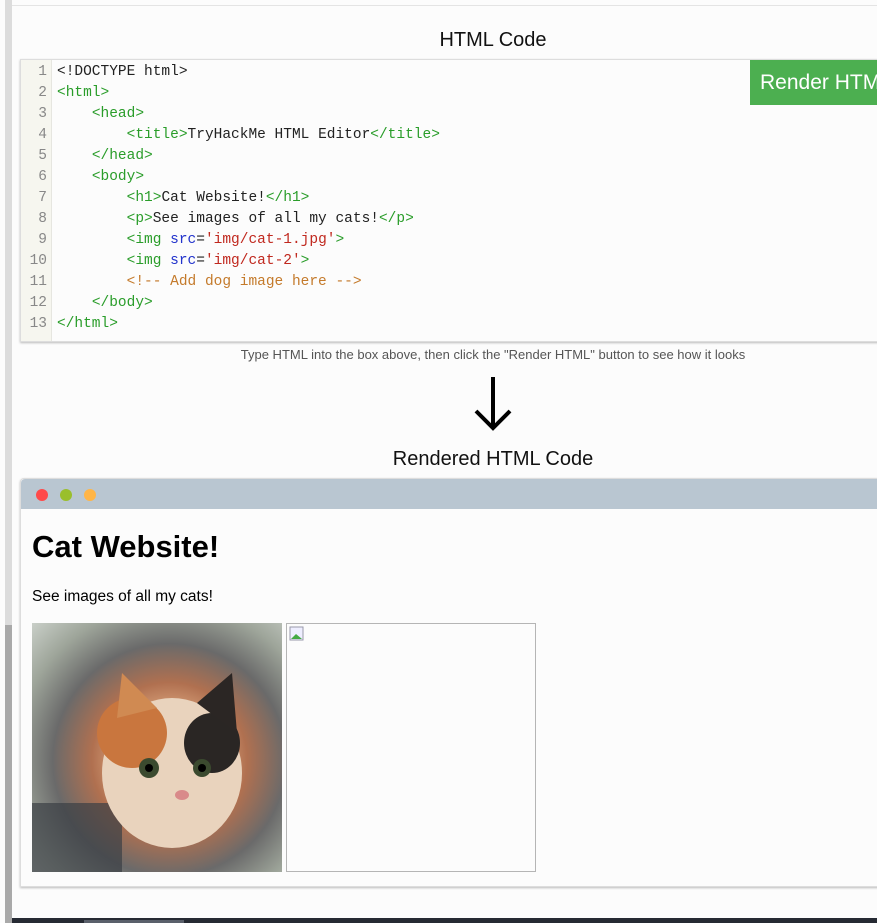  I want to click on code-line: </body>, so click(105, 303).